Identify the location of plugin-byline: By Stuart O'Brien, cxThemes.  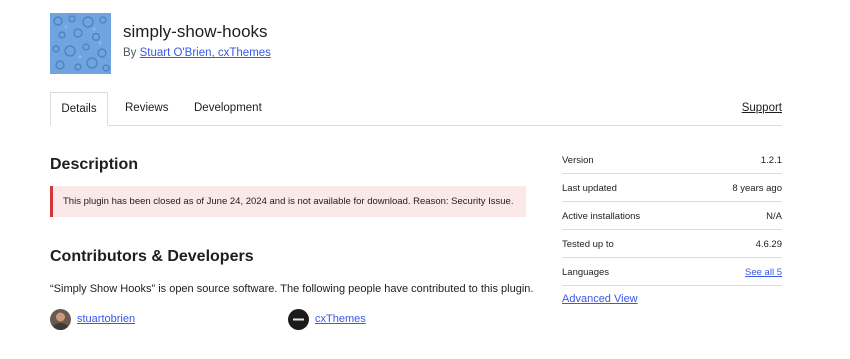
(197, 53).